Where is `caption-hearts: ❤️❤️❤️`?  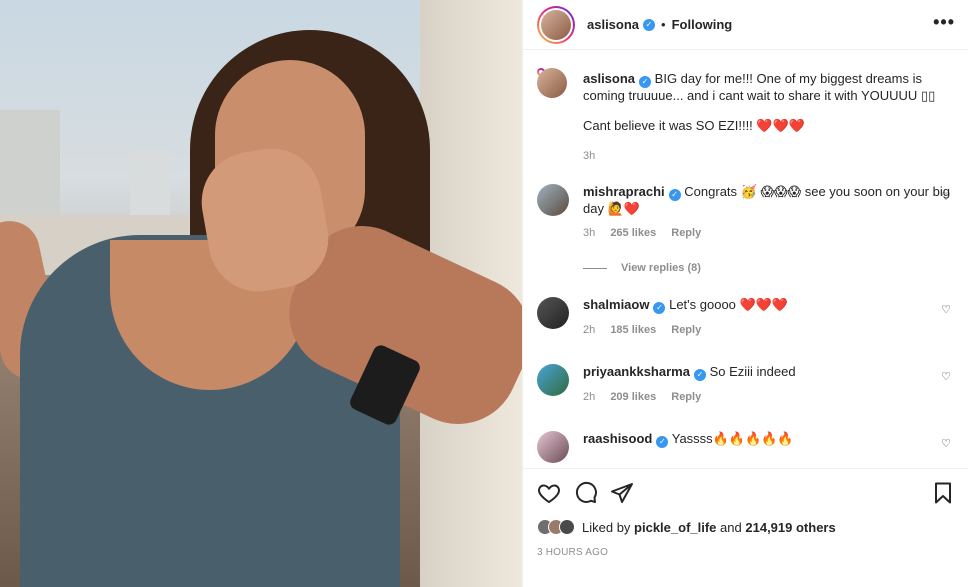 caption-hearts: ❤️❤️❤️ is located at coordinates (780, 125).